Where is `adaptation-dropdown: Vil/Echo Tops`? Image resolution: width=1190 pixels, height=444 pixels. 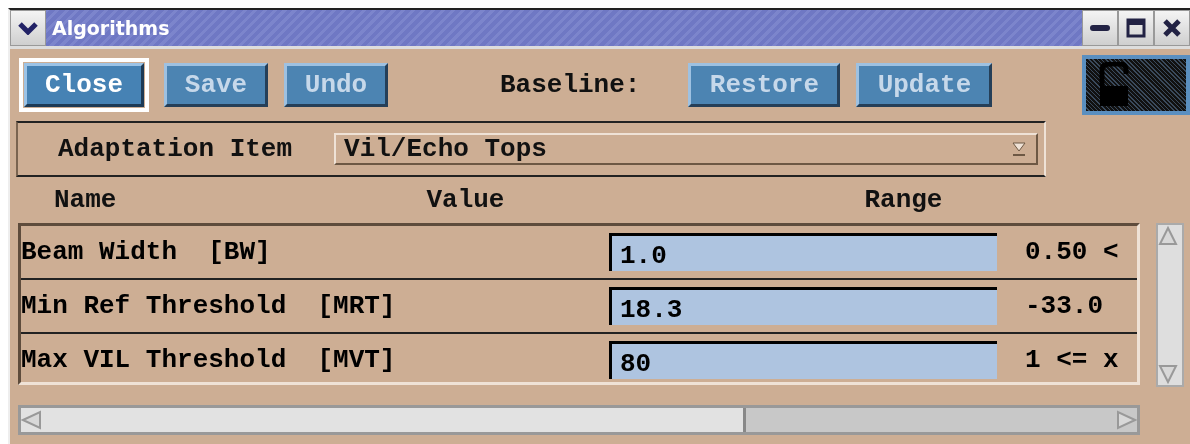
adaptation-dropdown: Vil/Echo Tops is located at coordinates (686, 149).